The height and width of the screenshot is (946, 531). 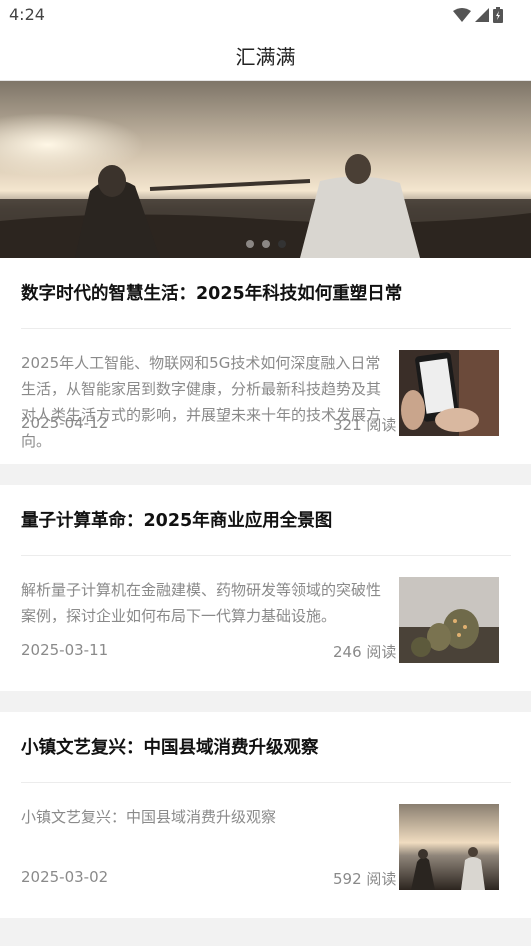 What do you see at coordinates (281, 244) in the screenshot?
I see `carousel-dot-active` at bounding box center [281, 244].